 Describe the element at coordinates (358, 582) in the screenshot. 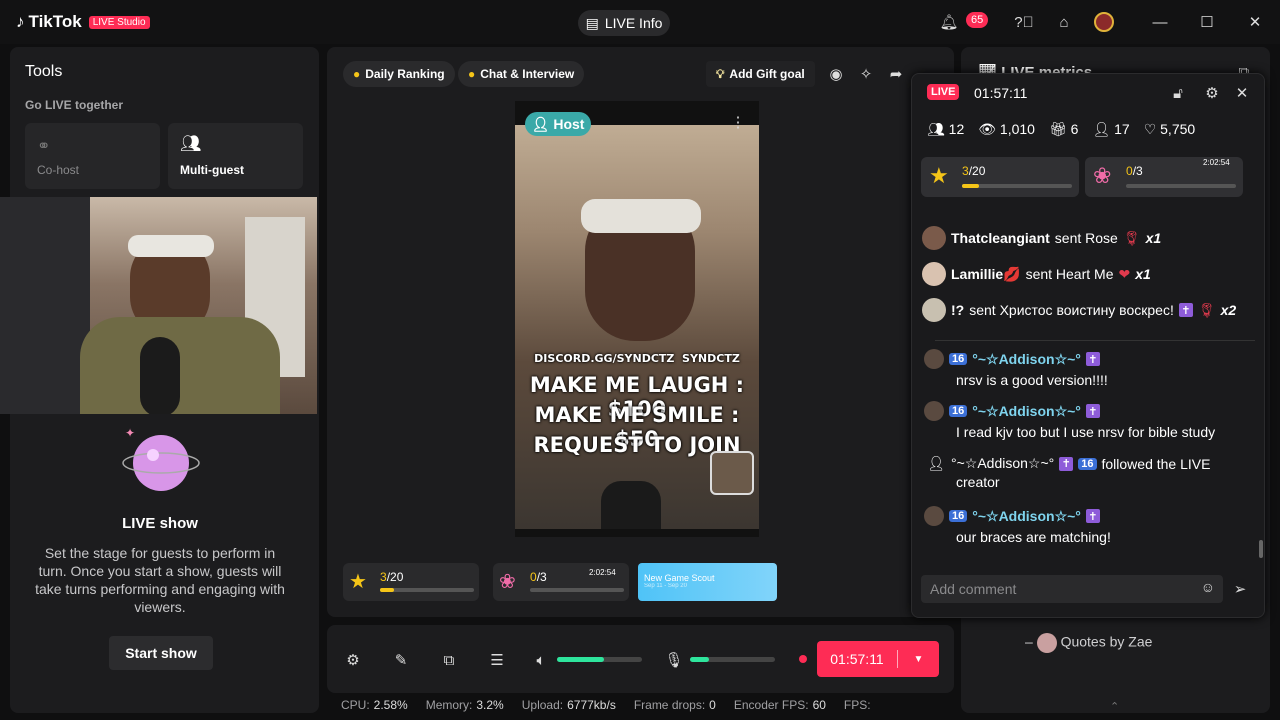

I see `star-icon: ★` at that location.